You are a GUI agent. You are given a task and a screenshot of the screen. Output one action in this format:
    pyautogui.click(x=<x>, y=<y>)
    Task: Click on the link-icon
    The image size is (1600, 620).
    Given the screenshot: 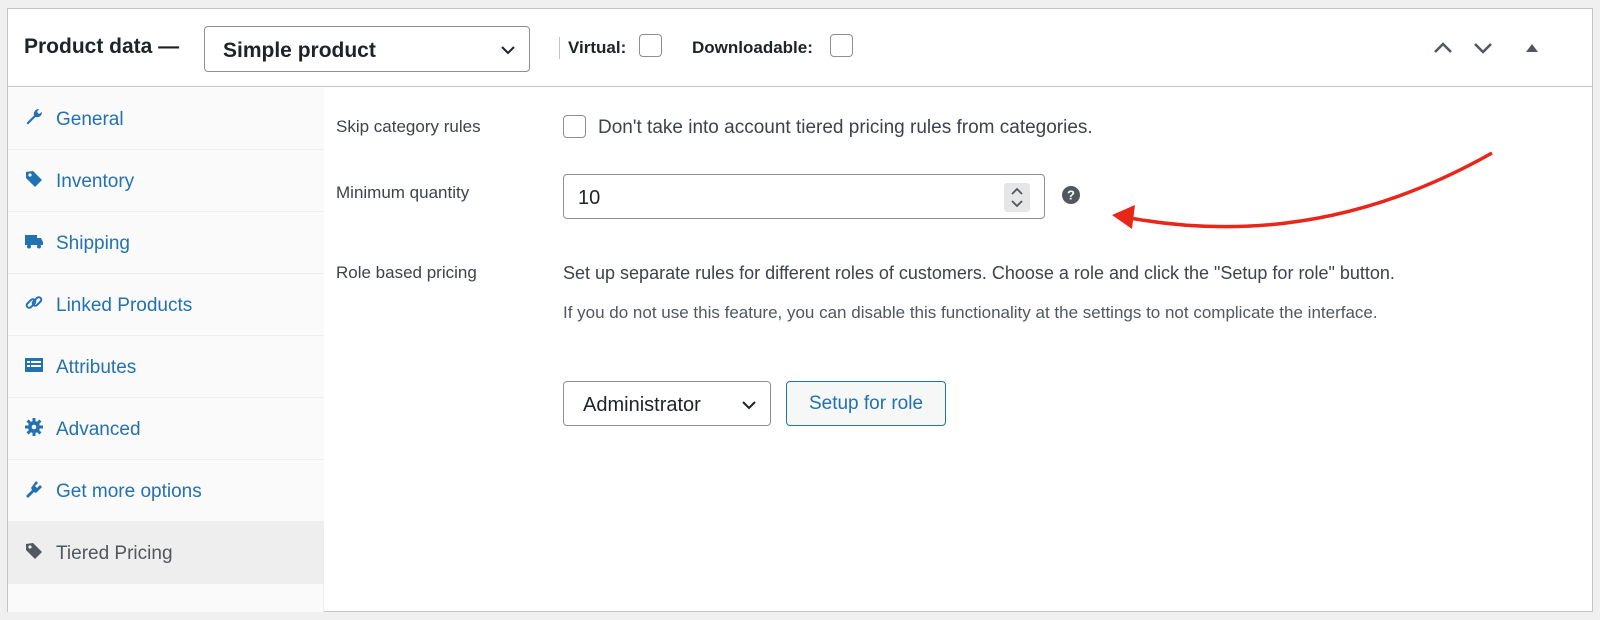 What is the action you would take?
    pyautogui.click(x=34, y=302)
    